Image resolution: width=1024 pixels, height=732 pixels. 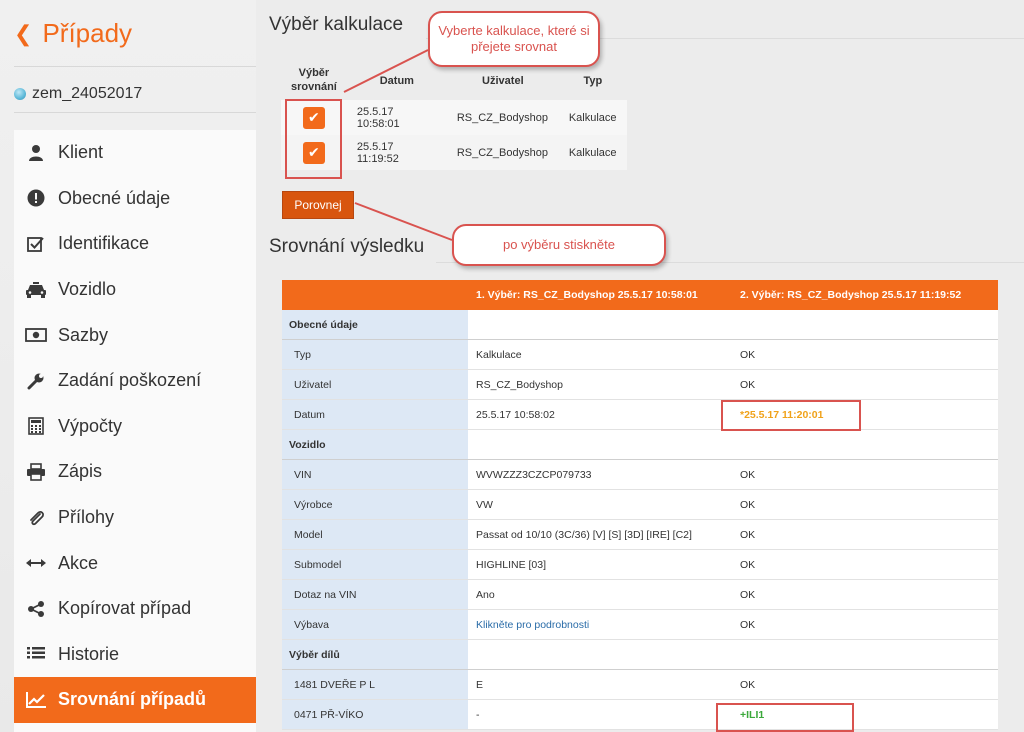 I want to click on wrench-icon, so click(x=36, y=381).